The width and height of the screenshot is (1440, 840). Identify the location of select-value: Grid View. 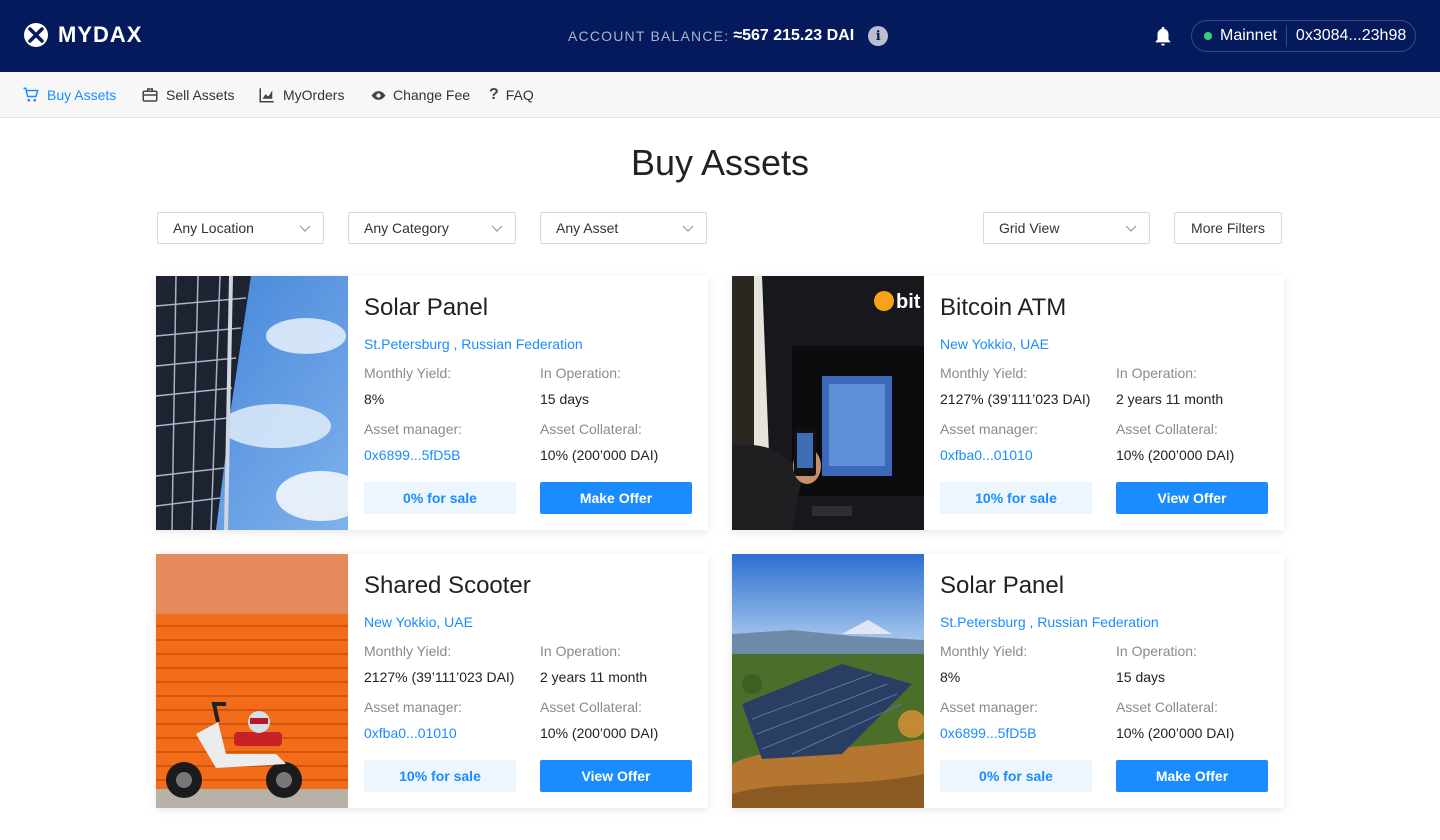
(1029, 228).